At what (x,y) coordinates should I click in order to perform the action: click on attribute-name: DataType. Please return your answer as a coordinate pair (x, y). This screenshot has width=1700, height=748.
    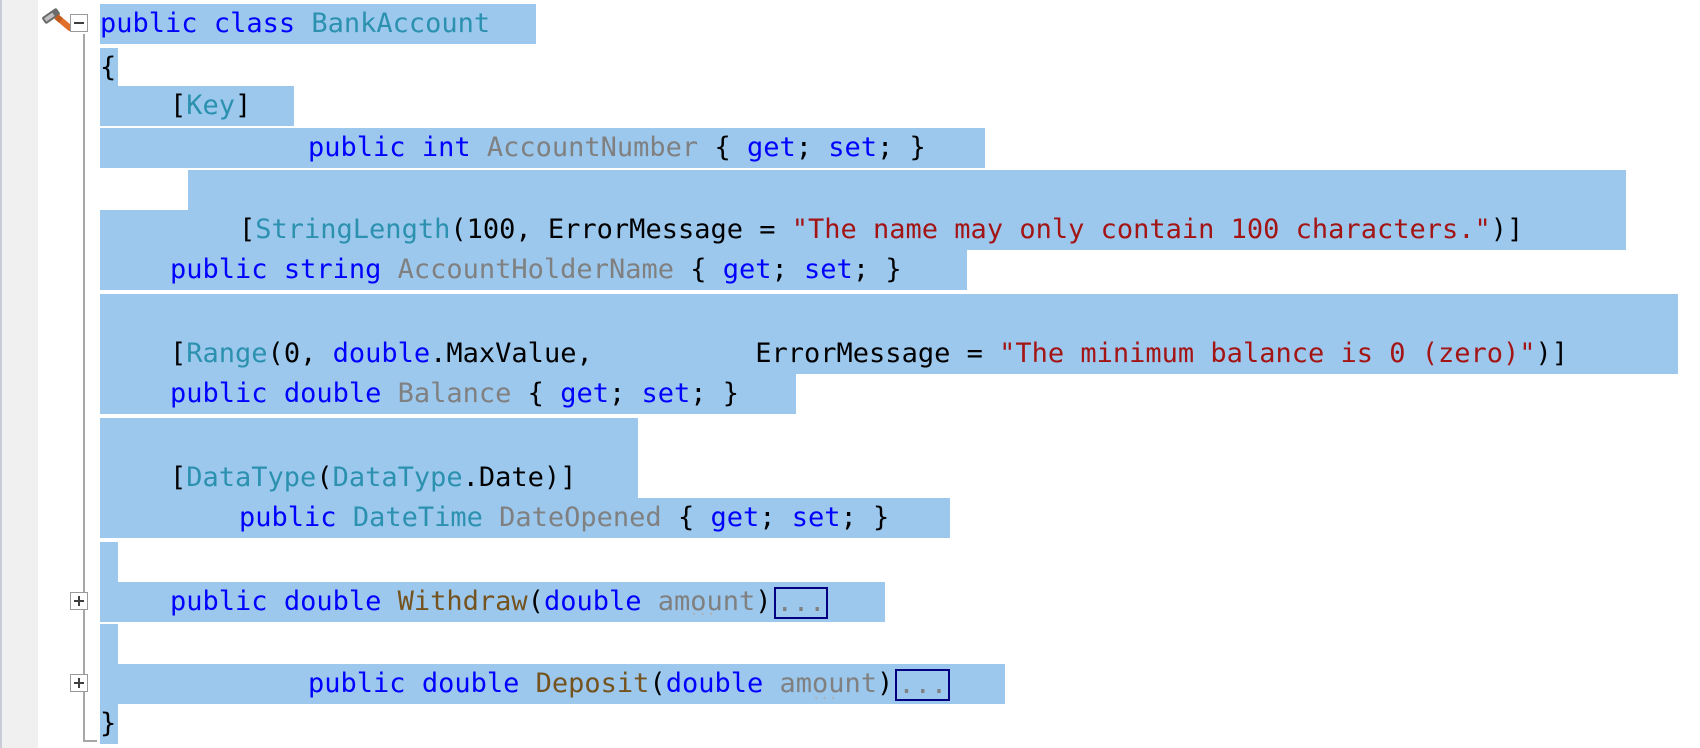
    Looking at the image, I should click on (251, 477).